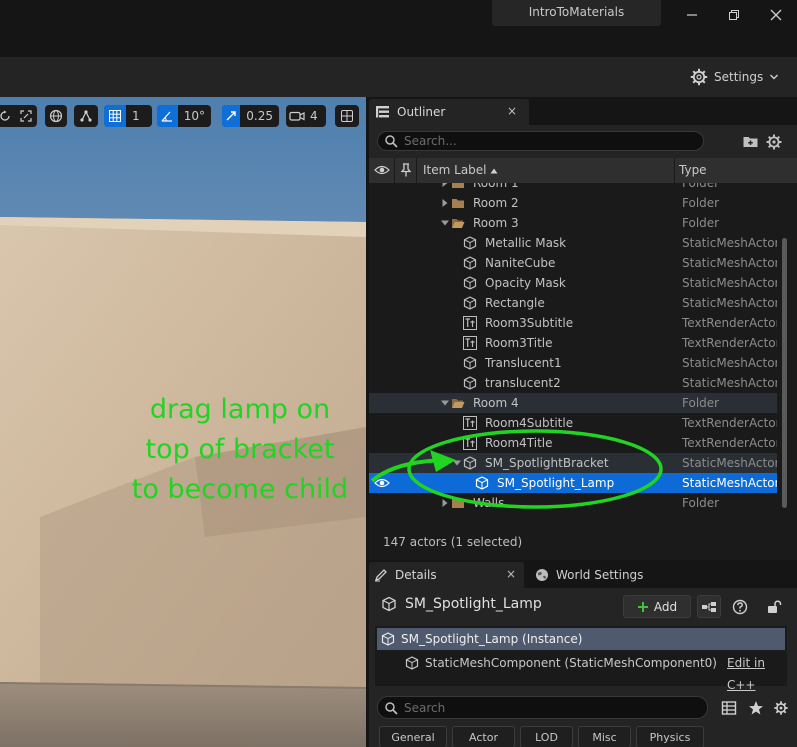 The width and height of the screenshot is (797, 747). I want to click on grid-snap-group: 1, so click(128, 116).